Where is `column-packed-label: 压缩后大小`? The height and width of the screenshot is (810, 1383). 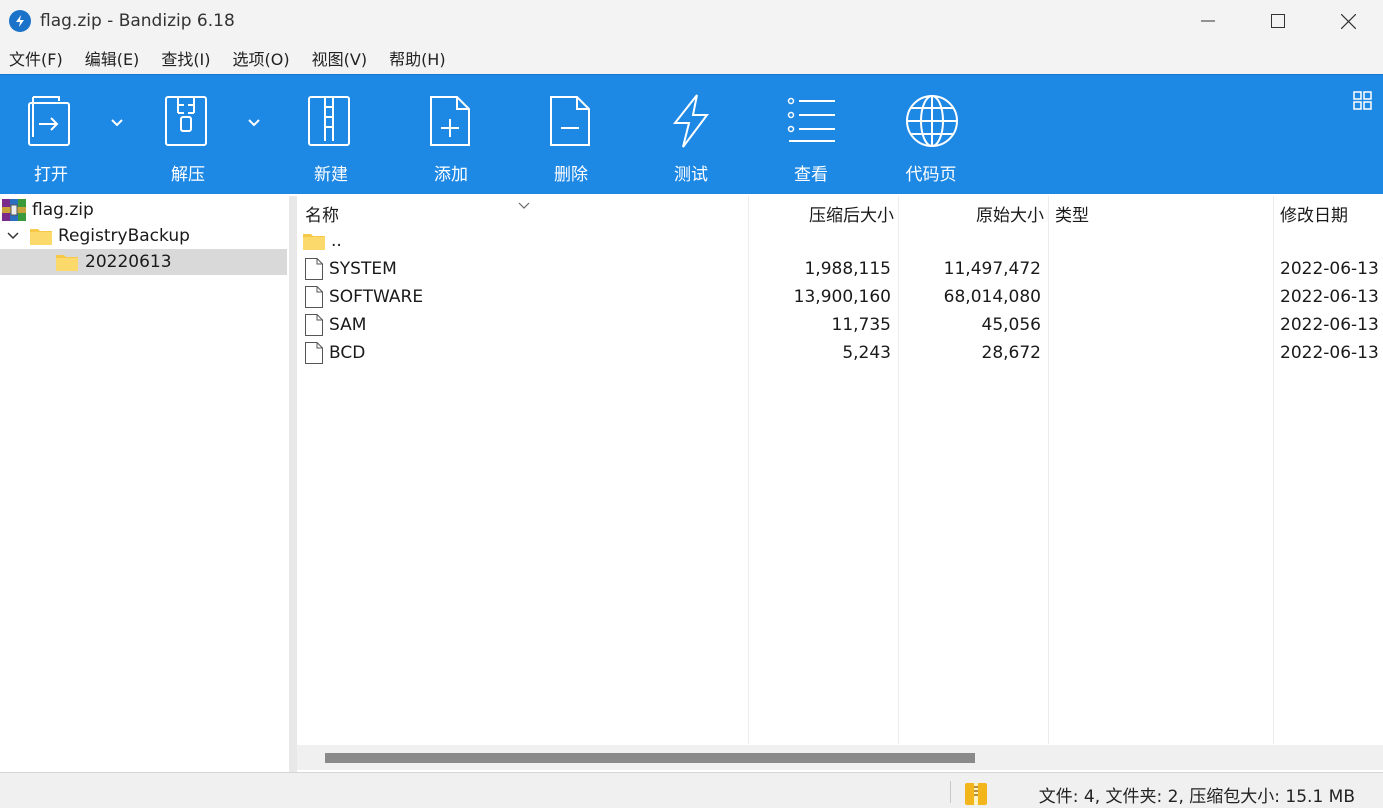 column-packed-label: 压缩后大小 is located at coordinates (851, 215).